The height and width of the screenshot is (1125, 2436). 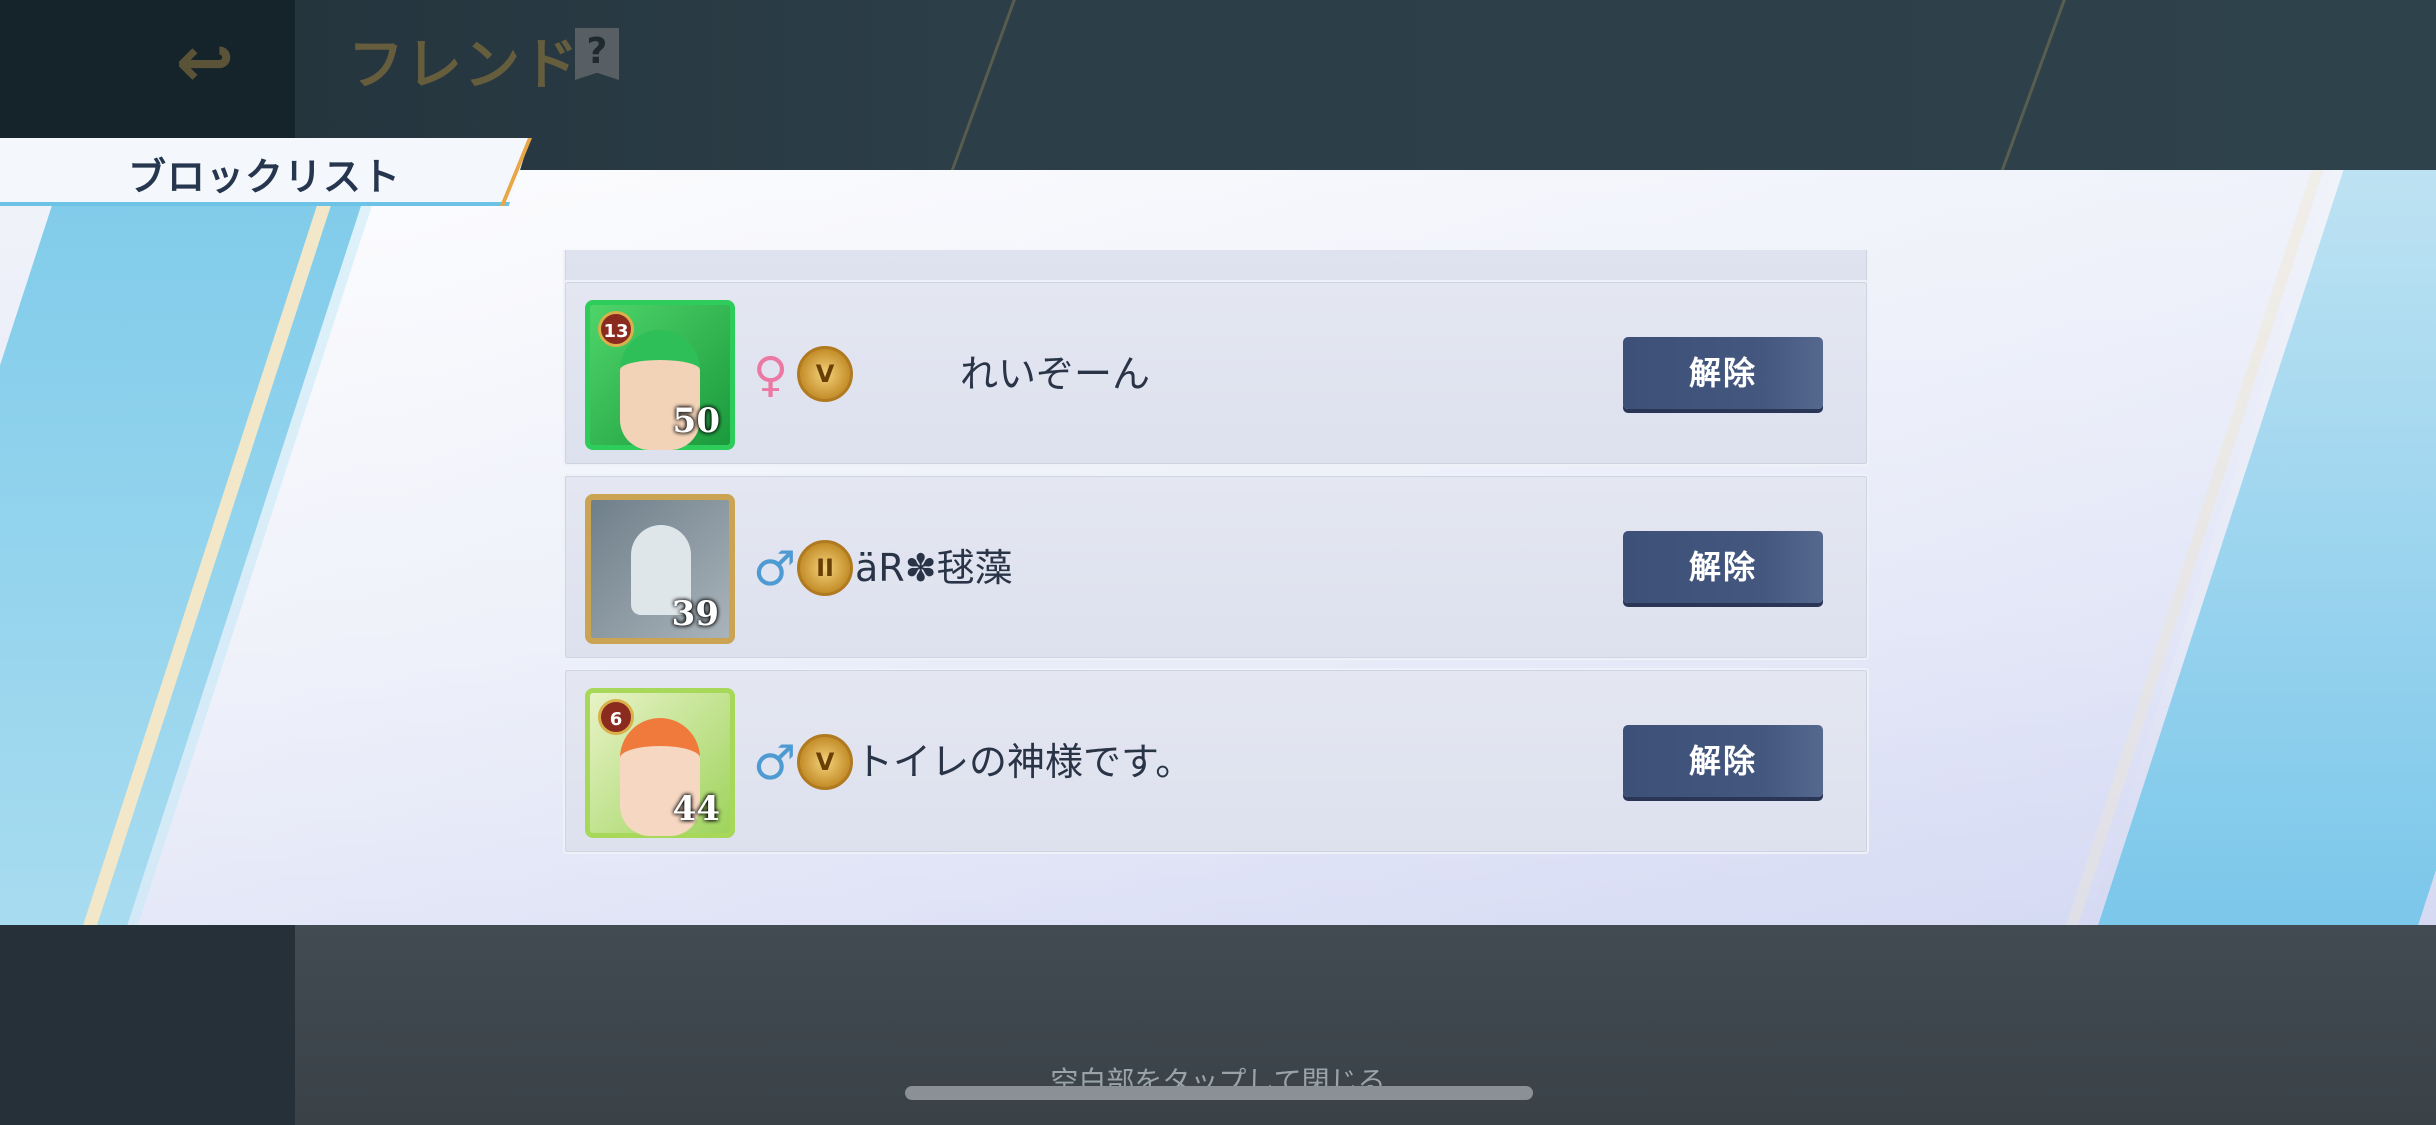 I want to click on question-mark-icon: ?, so click(x=597, y=51).